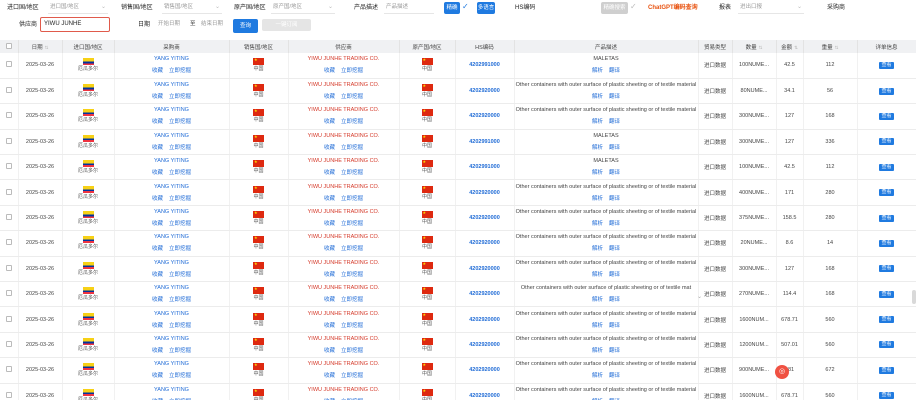  Describe the element at coordinates (192, 7) in the screenshot. I see `sales-country-select: 销售国/地区 ⌄` at that location.